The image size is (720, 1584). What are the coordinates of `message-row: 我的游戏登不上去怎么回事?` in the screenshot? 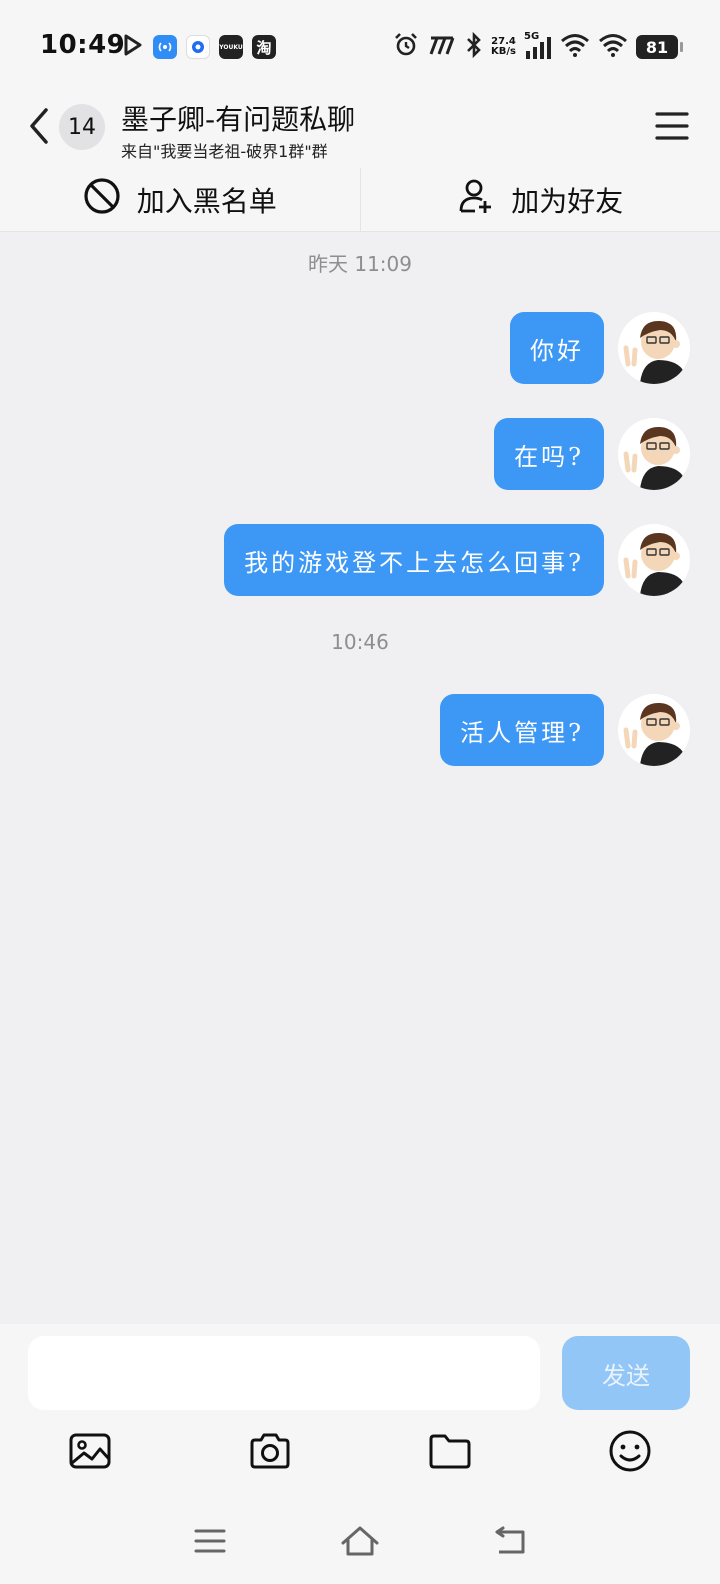 It's located at (457, 560).